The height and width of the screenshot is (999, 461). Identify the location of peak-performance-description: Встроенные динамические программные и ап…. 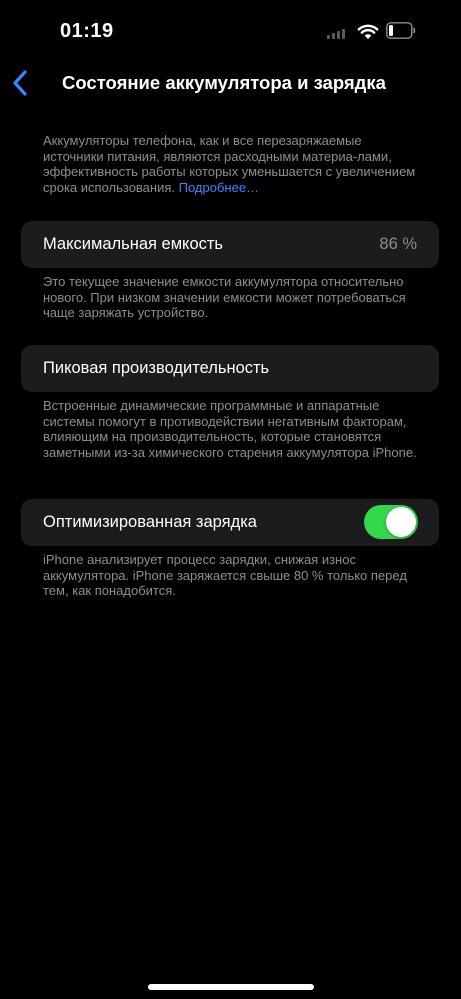
(230, 429).